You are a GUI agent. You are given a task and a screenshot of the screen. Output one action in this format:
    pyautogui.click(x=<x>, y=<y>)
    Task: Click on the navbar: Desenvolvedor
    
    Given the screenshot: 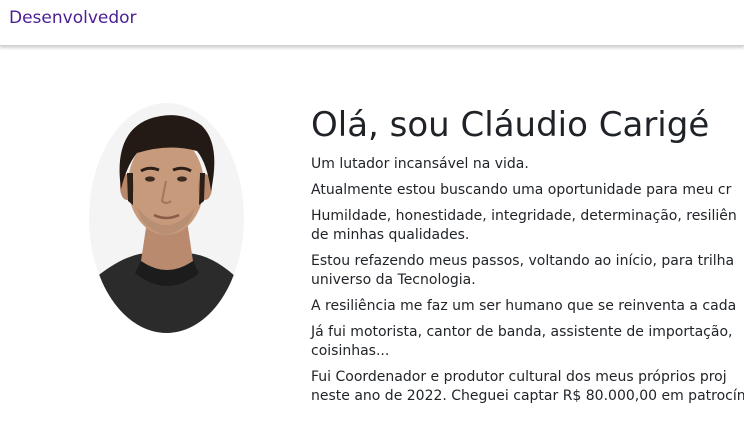 What is the action you would take?
    pyautogui.click(x=372, y=23)
    